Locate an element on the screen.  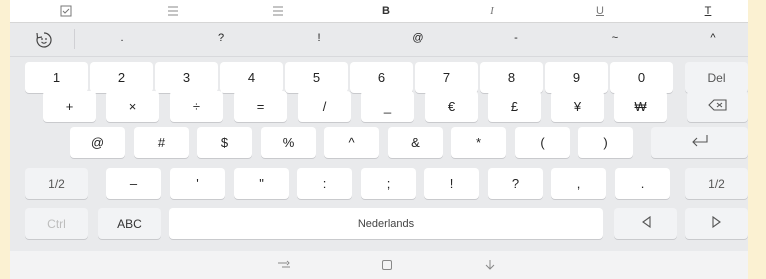
symbol-page-key: 1/2 is located at coordinates (56, 183).